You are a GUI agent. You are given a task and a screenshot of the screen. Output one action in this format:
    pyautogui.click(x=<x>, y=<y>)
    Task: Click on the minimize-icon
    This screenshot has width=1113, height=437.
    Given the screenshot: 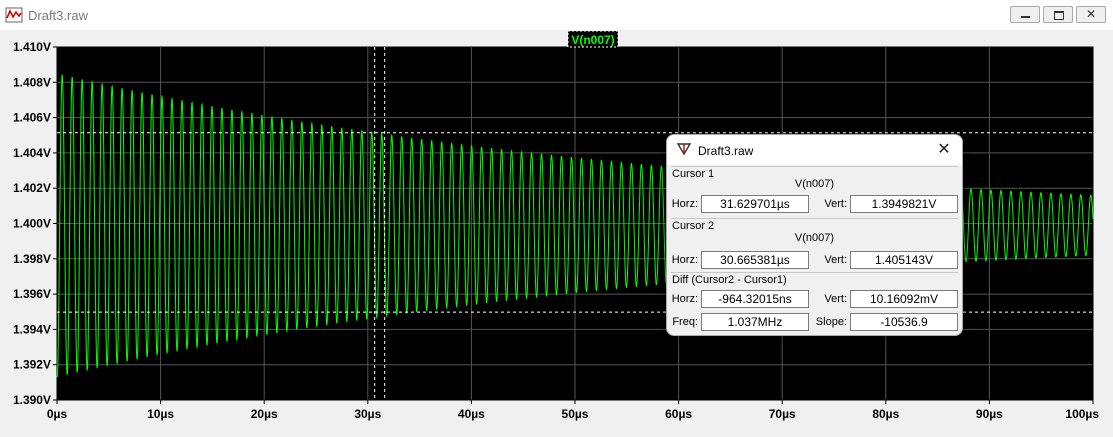 What is the action you would take?
    pyautogui.click(x=1025, y=17)
    